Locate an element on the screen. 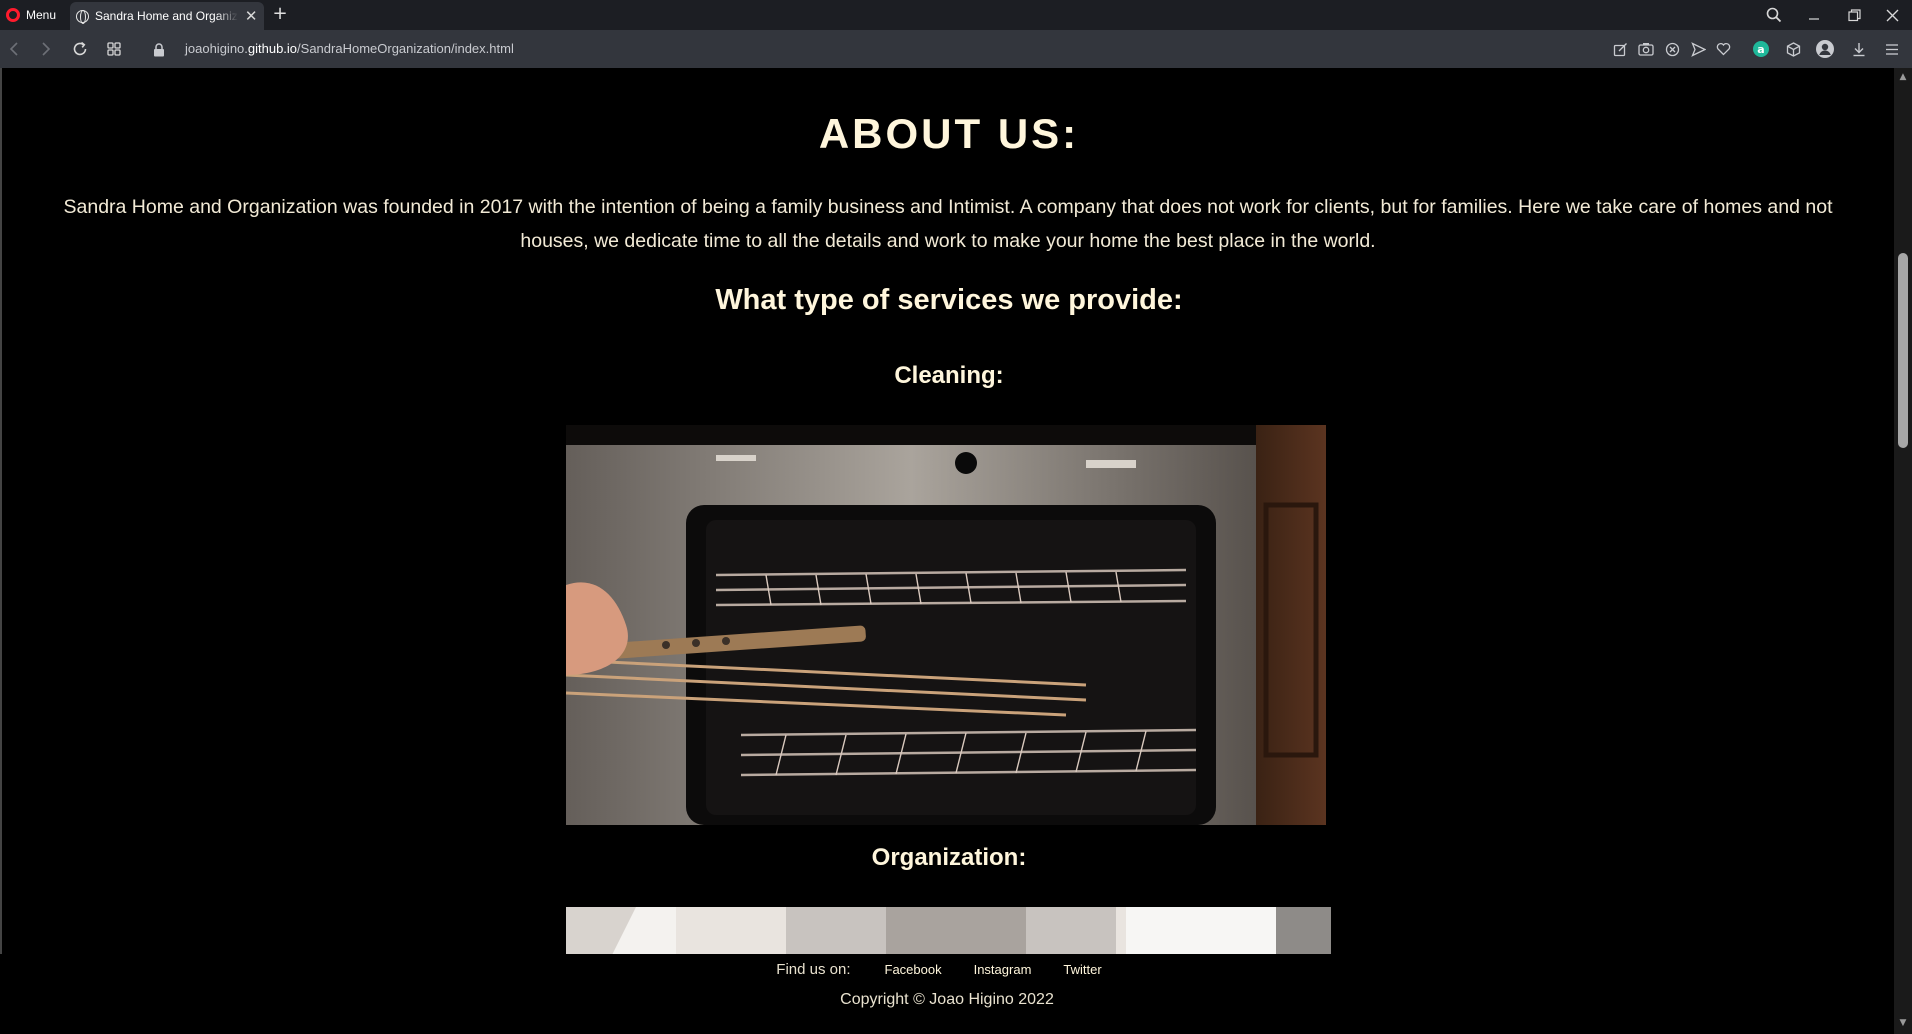 This screenshot has height=1034, width=1912. scroll-down-icon: ▼ is located at coordinates (1903, 1023).